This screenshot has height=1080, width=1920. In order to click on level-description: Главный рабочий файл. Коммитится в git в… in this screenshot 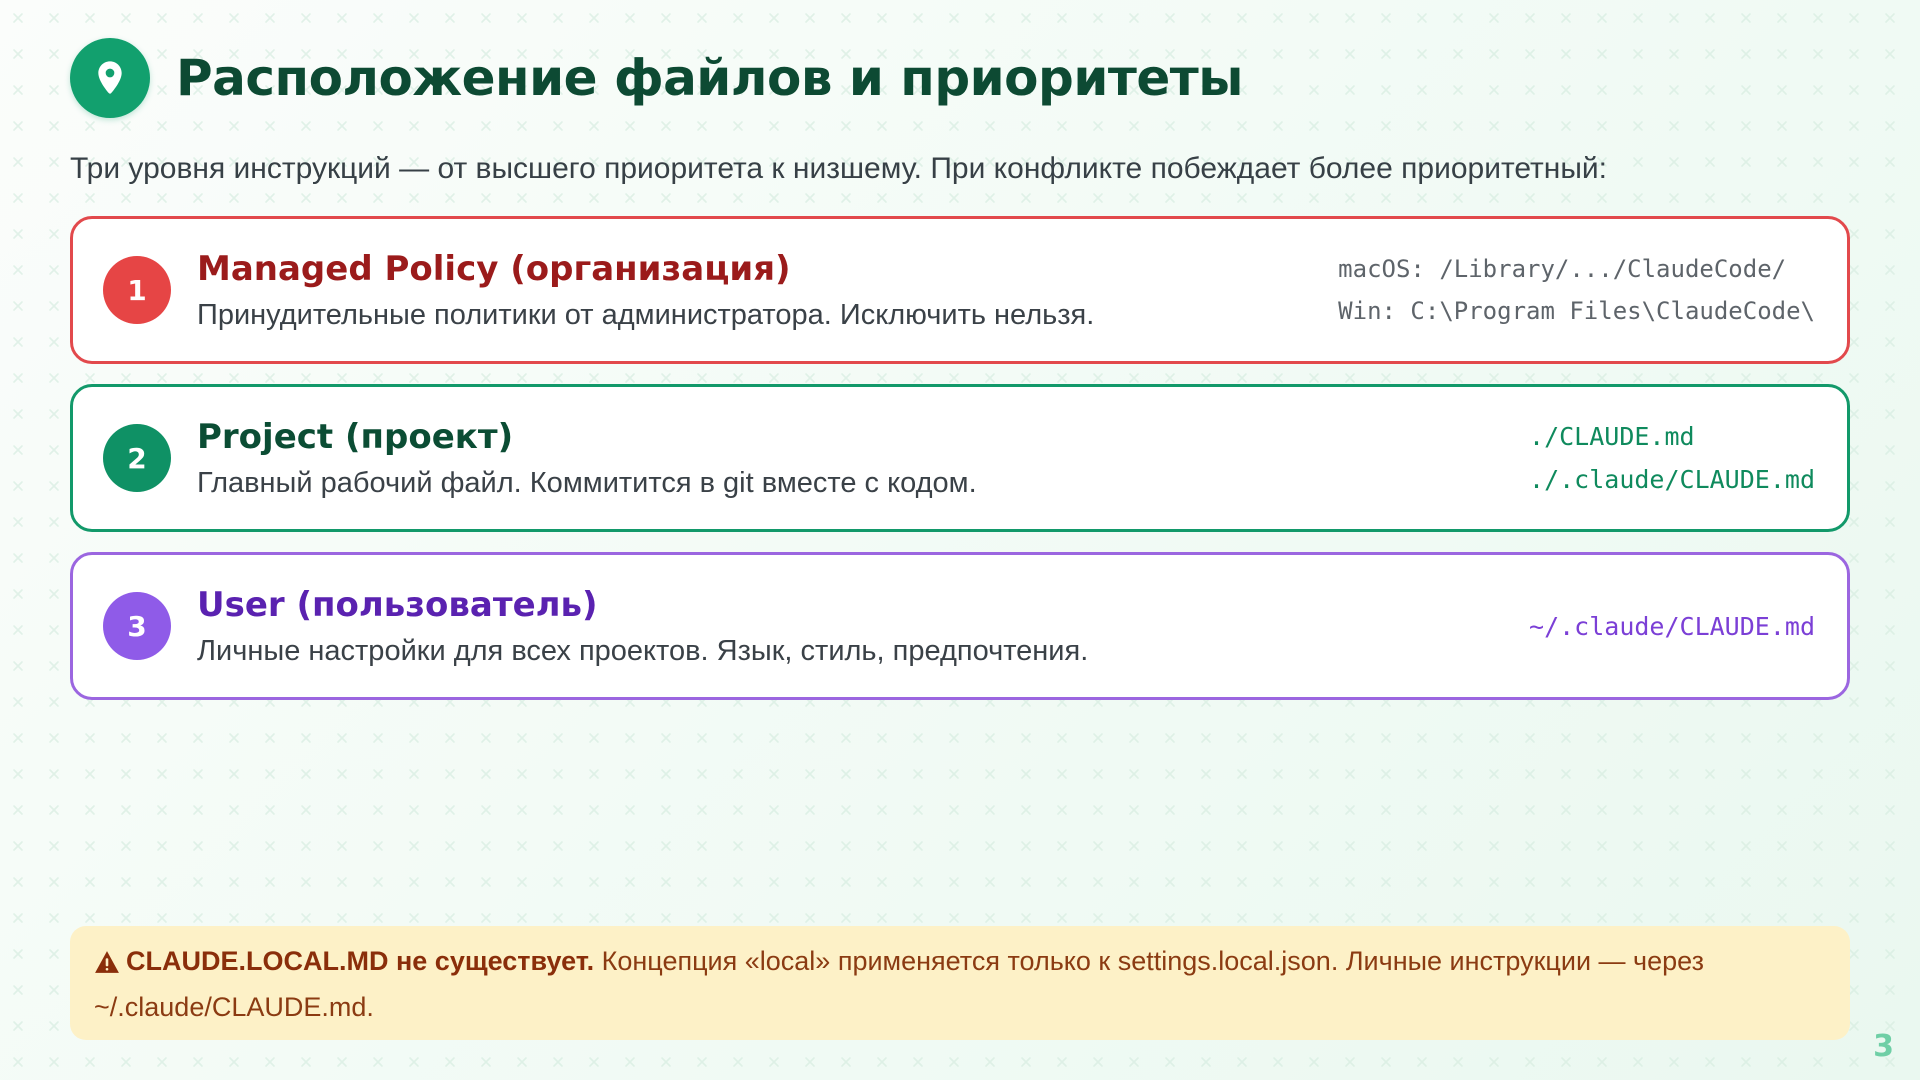, I will do `click(587, 482)`.